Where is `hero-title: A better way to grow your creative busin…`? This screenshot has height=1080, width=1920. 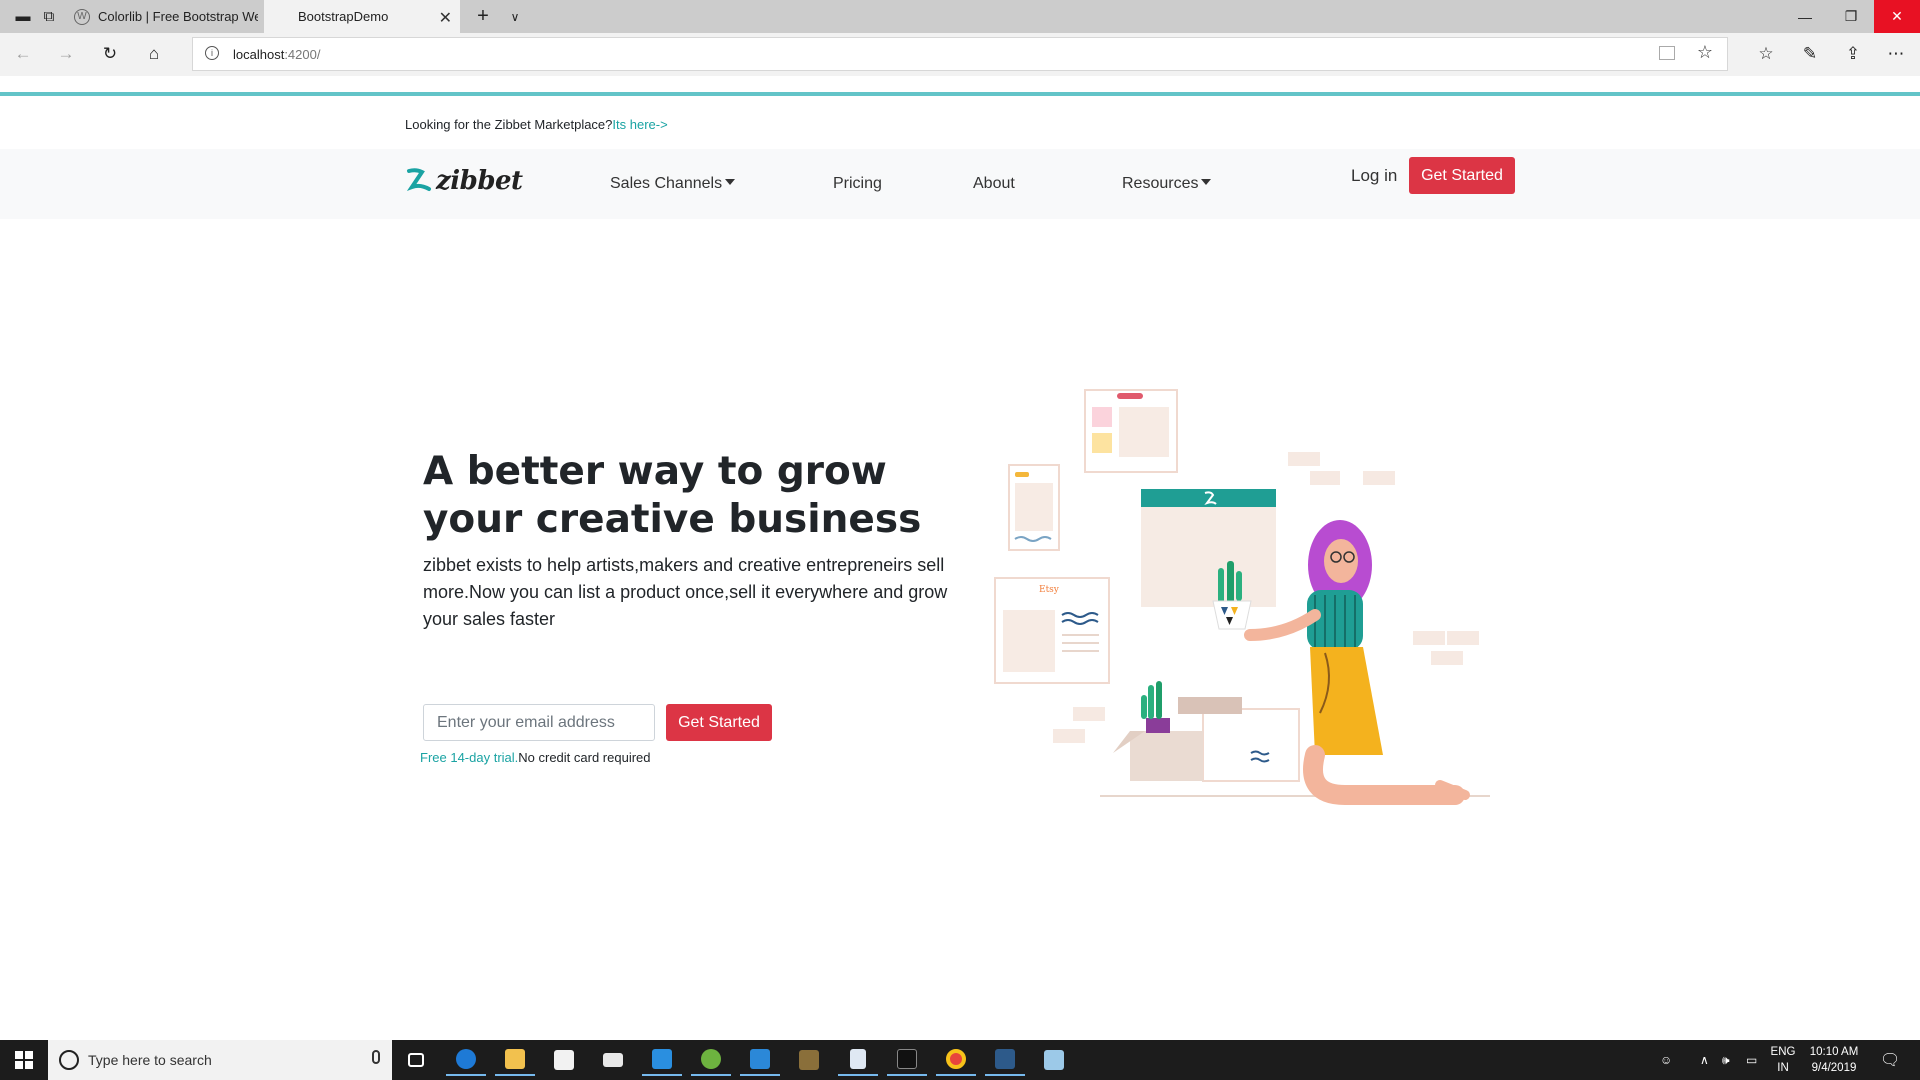
hero-title: A better way to grow your creative busin… is located at coordinates (672, 495).